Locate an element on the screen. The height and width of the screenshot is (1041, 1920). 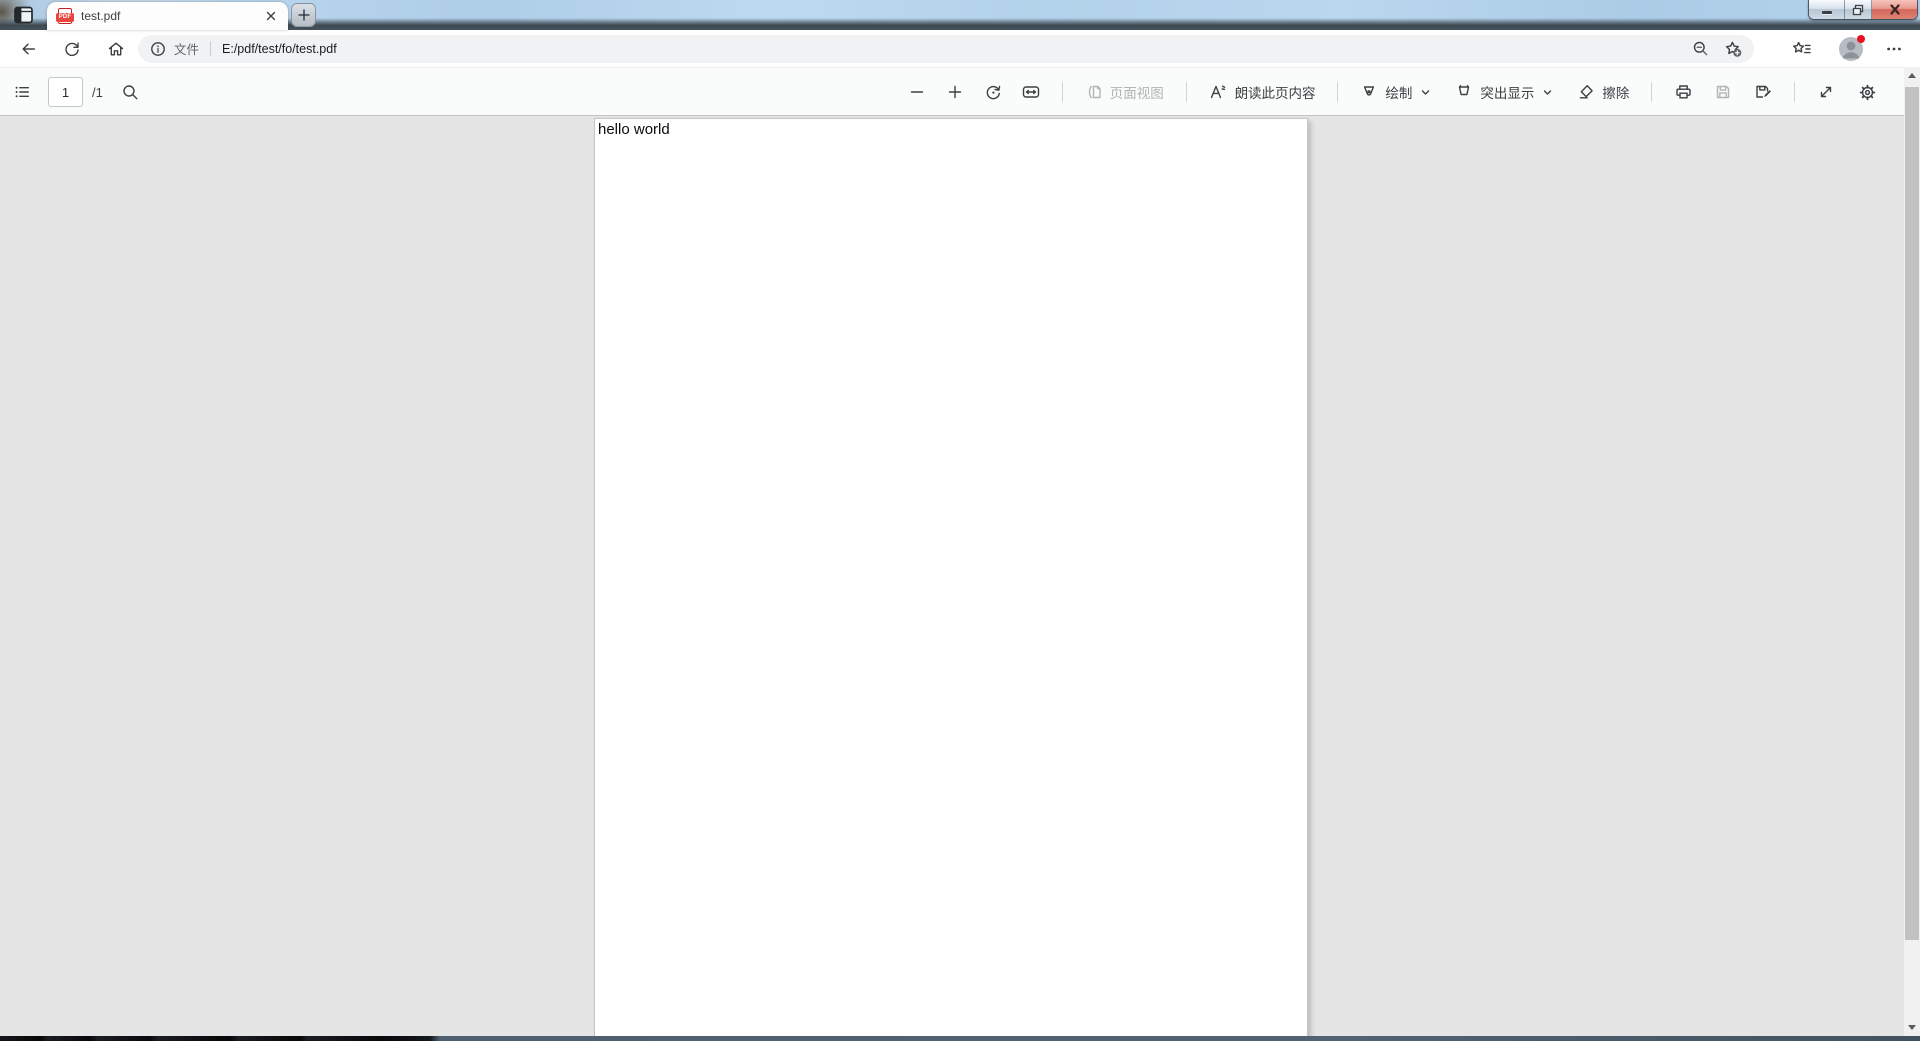
info-circle-icon is located at coordinates (158, 49).